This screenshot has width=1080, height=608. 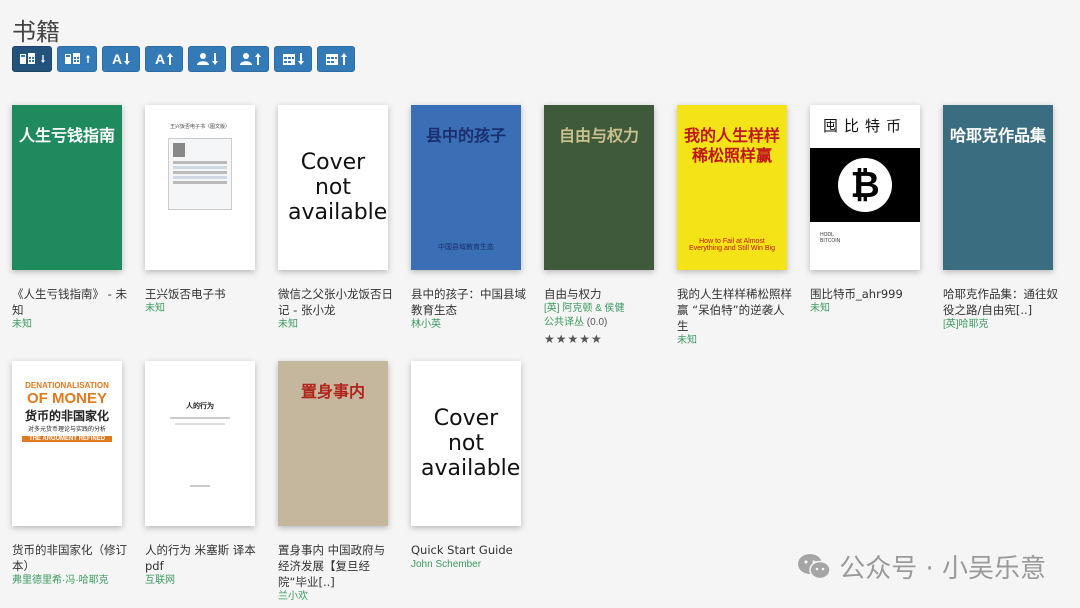 What do you see at coordinates (200, 187) in the screenshot?
I see `book-cover: 王兴饭否电子书（图文版）` at bounding box center [200, 187].